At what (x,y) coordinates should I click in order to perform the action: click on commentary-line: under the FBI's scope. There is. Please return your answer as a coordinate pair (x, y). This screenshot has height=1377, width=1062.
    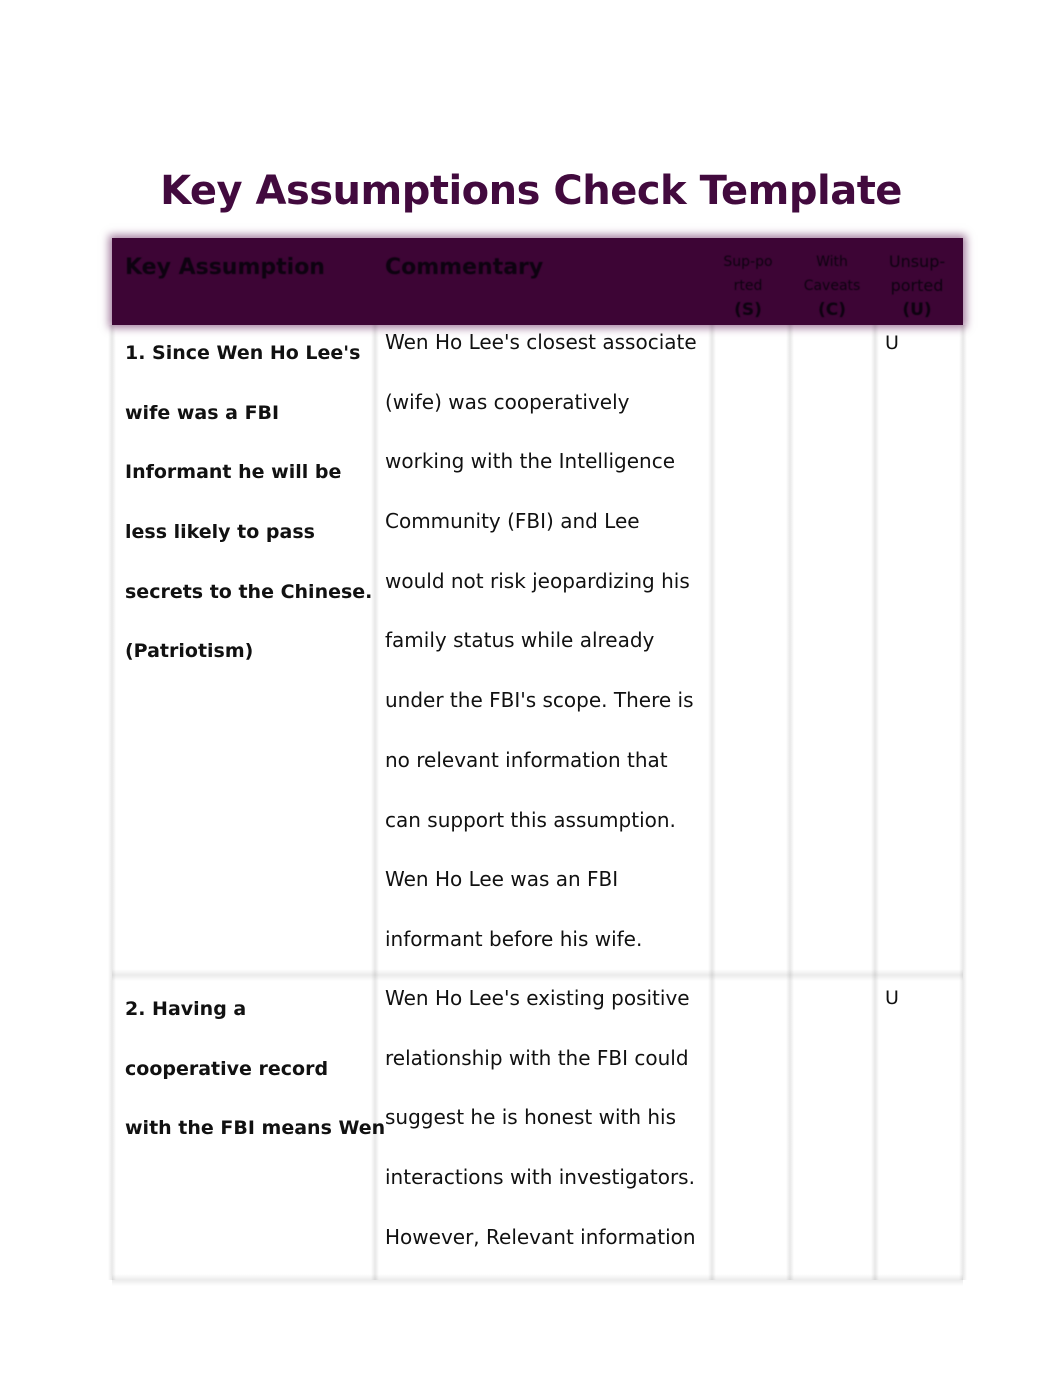
    Looking at the image, I should click on (539, 700).